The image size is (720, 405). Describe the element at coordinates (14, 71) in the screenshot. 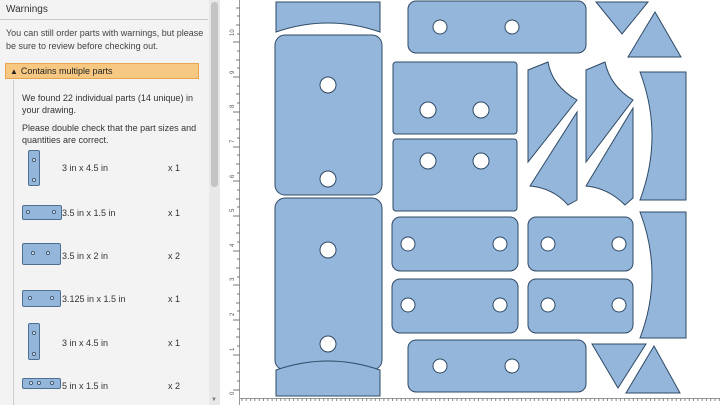

I see `caret-up-icon: ▲` at that location.